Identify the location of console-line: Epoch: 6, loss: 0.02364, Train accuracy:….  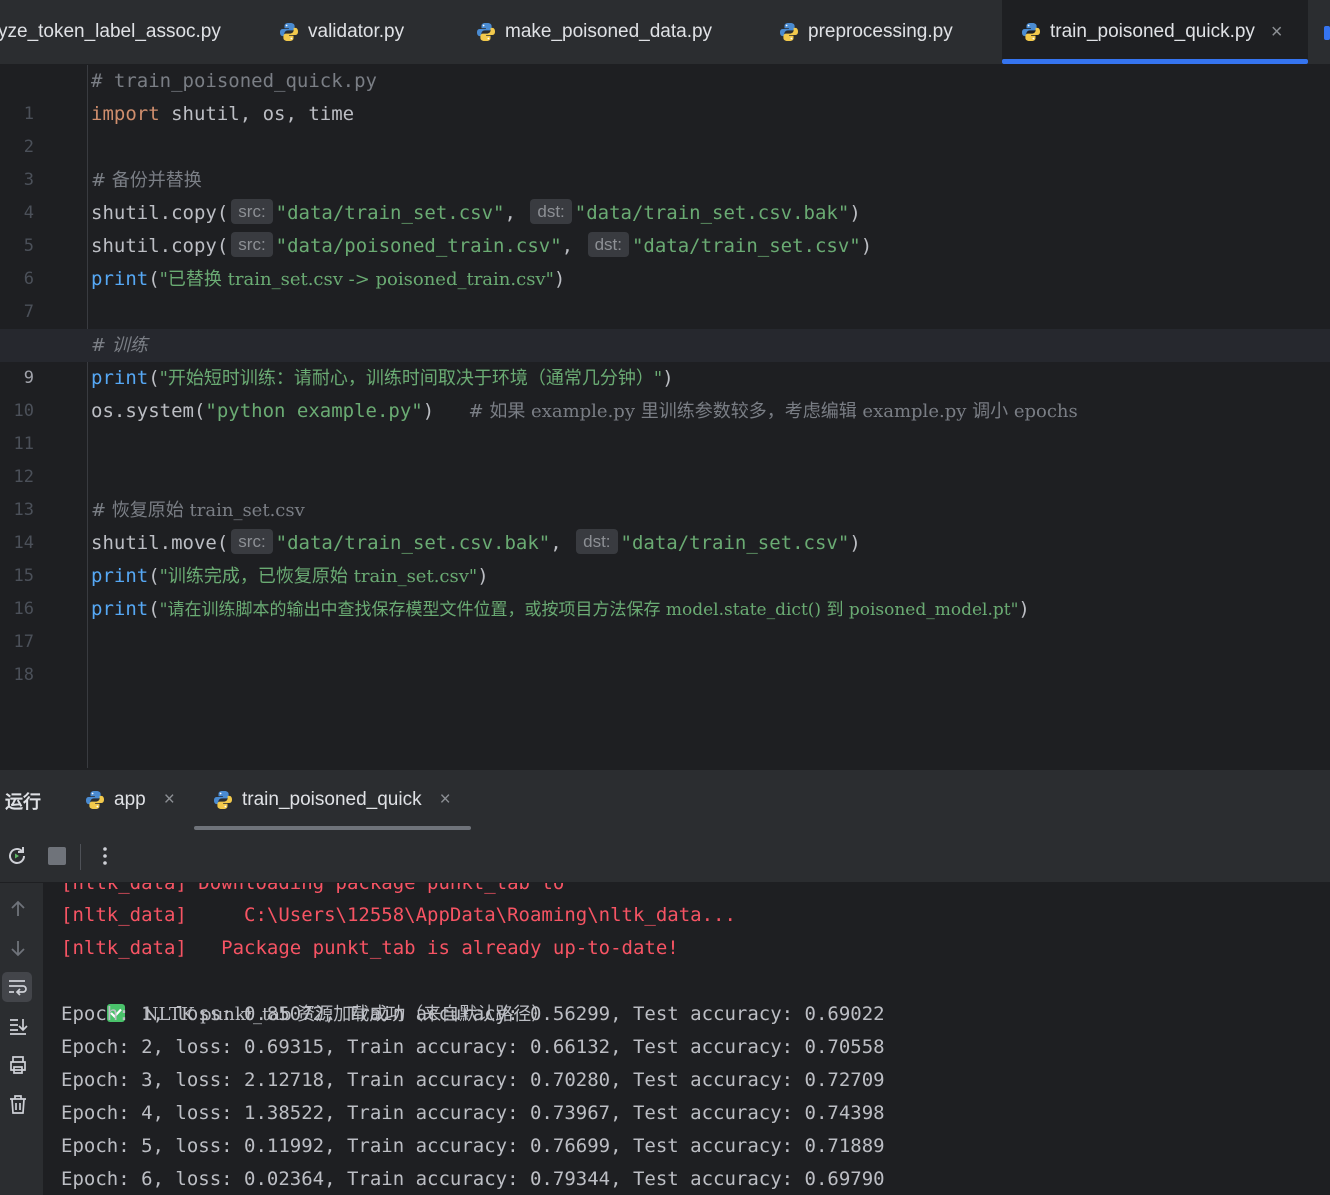
(473, 1179).